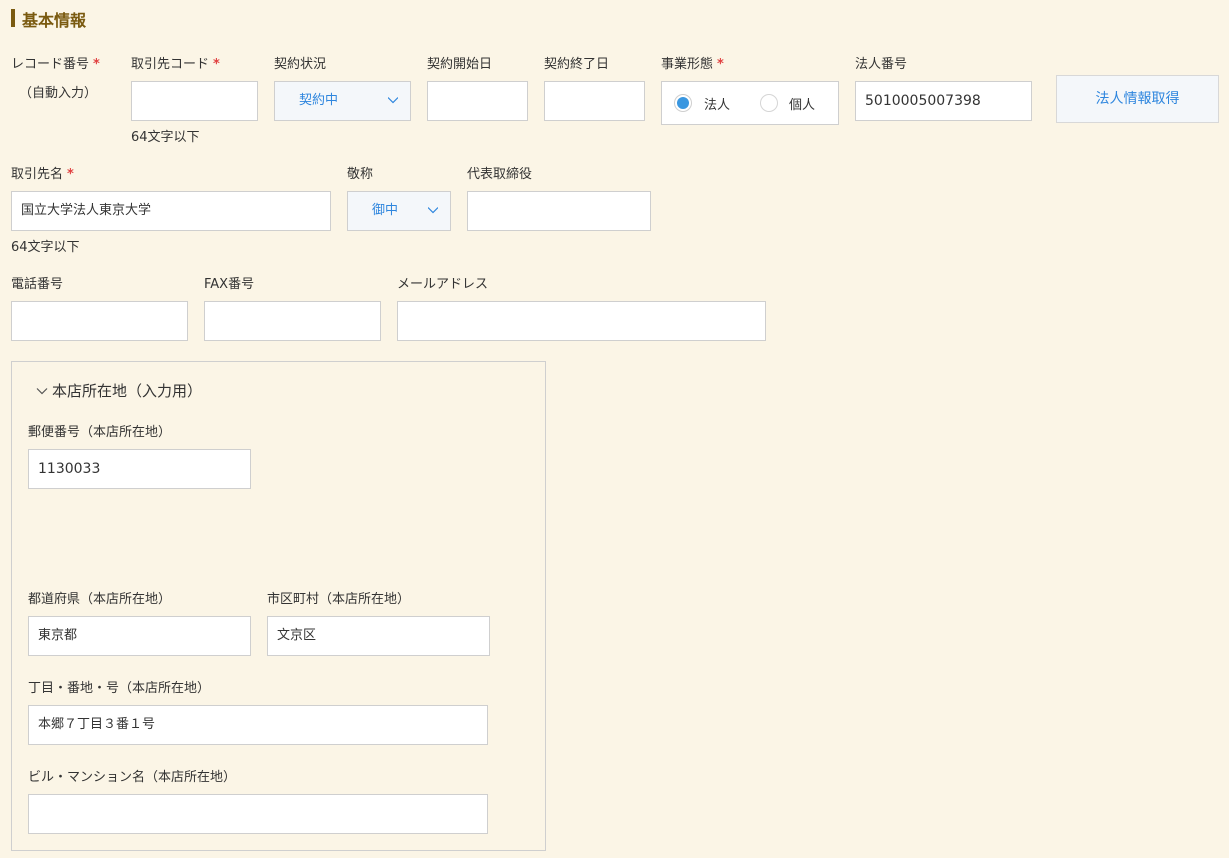 This screenshot has height=858, width=1229. Describe the element at coordinates (319, 100) in the screenshot. I see `contract-status-value: 契約中` at that location.